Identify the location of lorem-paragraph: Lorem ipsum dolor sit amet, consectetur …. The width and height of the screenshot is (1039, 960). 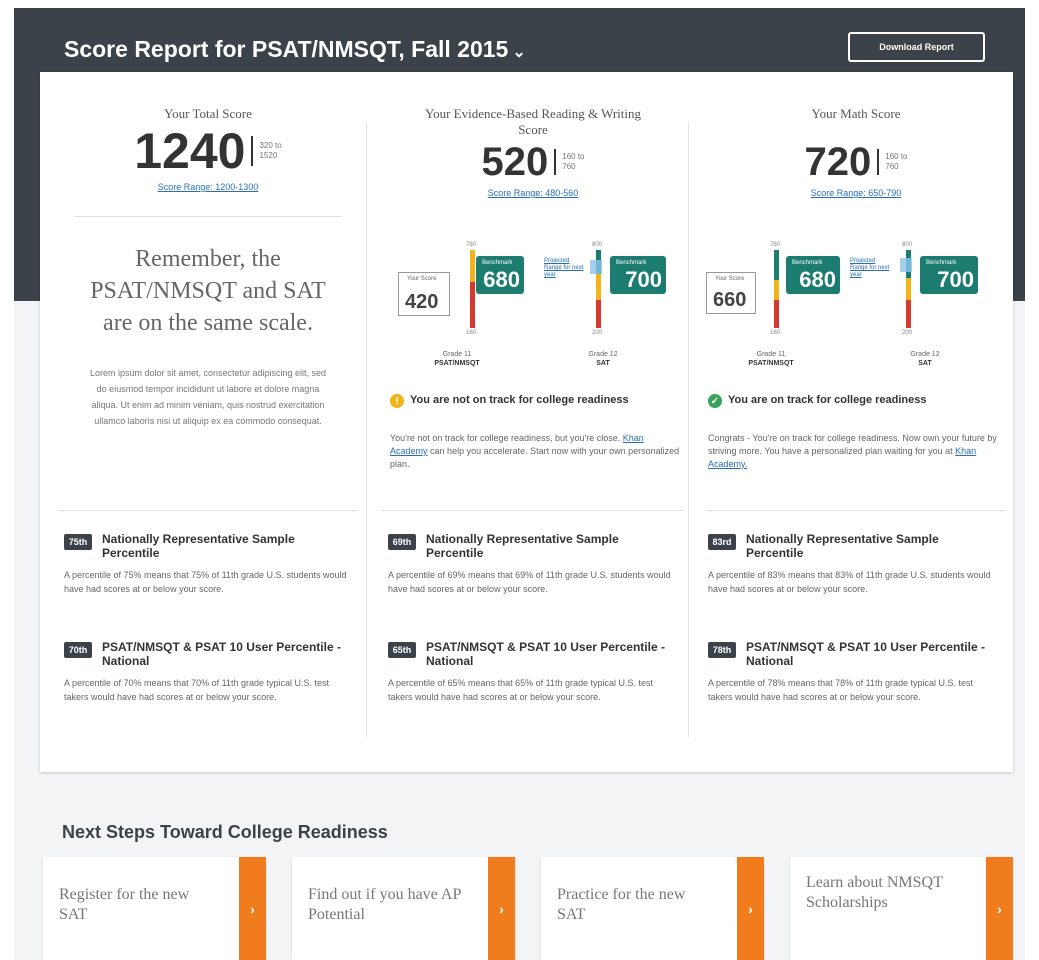
(208, 397).